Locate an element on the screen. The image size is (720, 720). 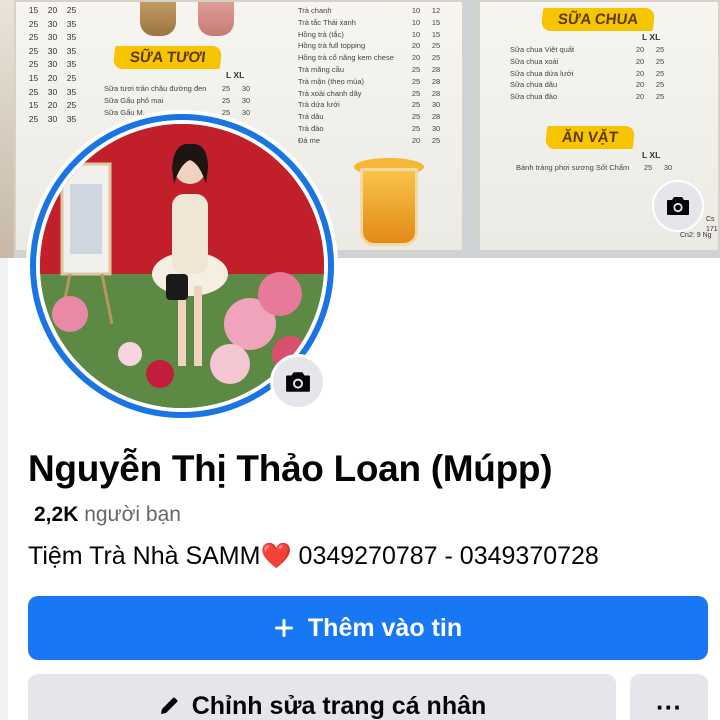
more-options-button: ··· is located at coordinates (669, 697).